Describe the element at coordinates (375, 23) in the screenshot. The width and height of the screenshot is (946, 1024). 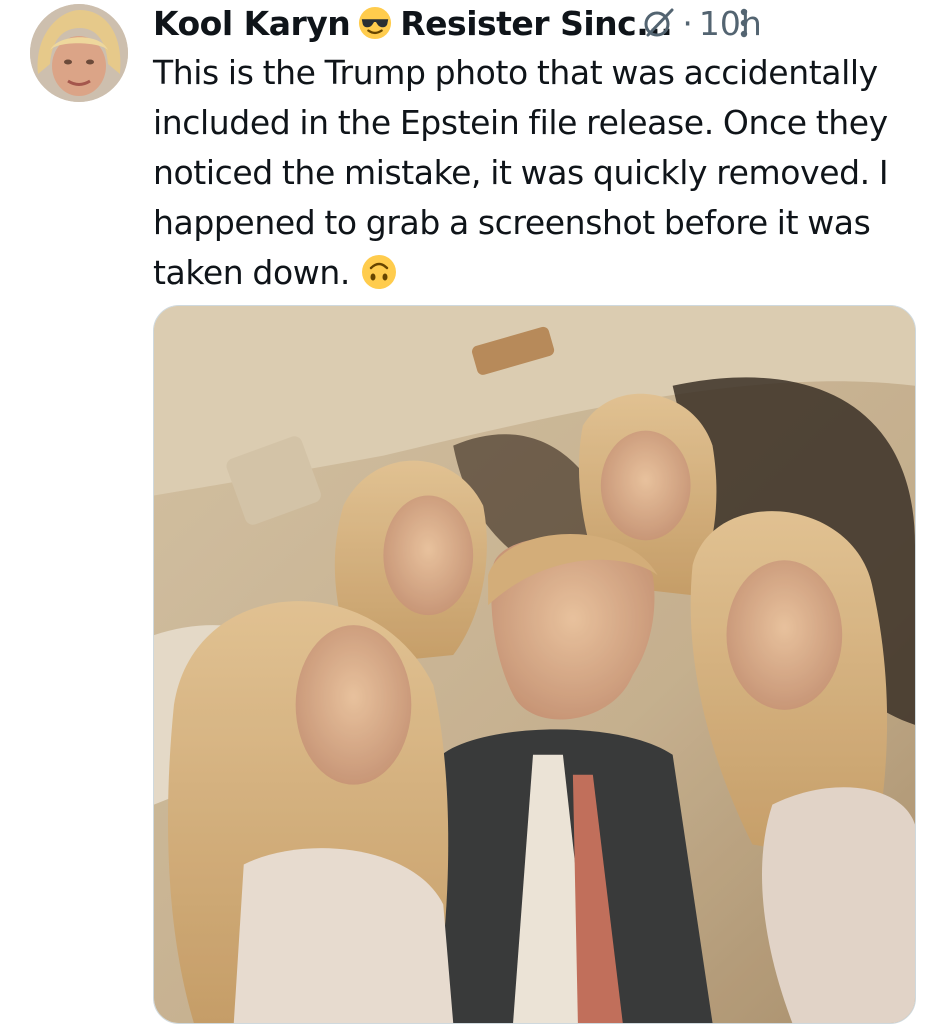
I see `sunglasses-emoji-icon` at that location.